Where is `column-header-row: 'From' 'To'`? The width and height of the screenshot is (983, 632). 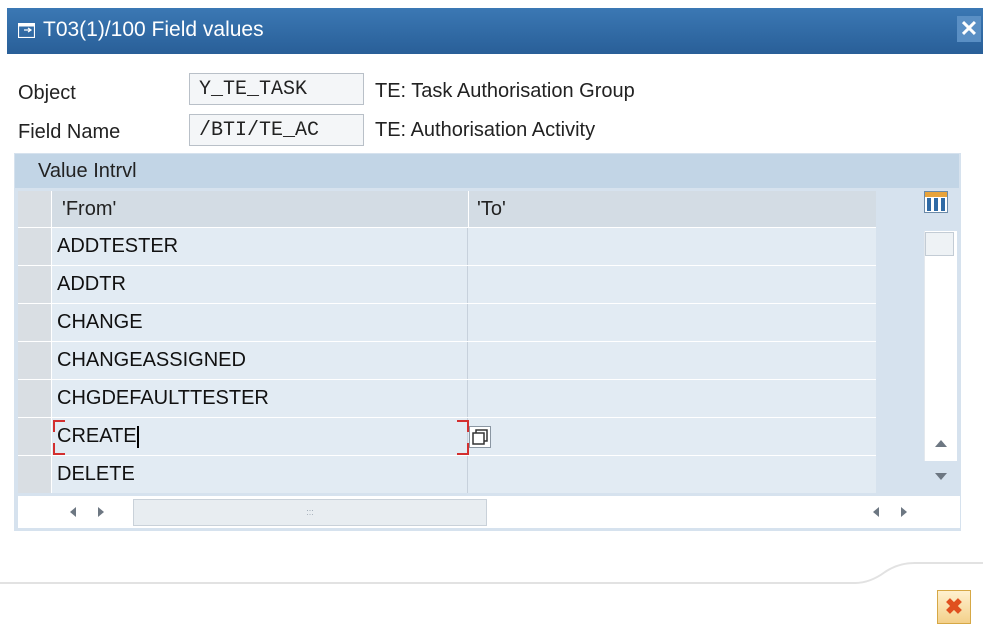 column-header-row: 'From' 'To' is located at coordinates (447, 209).